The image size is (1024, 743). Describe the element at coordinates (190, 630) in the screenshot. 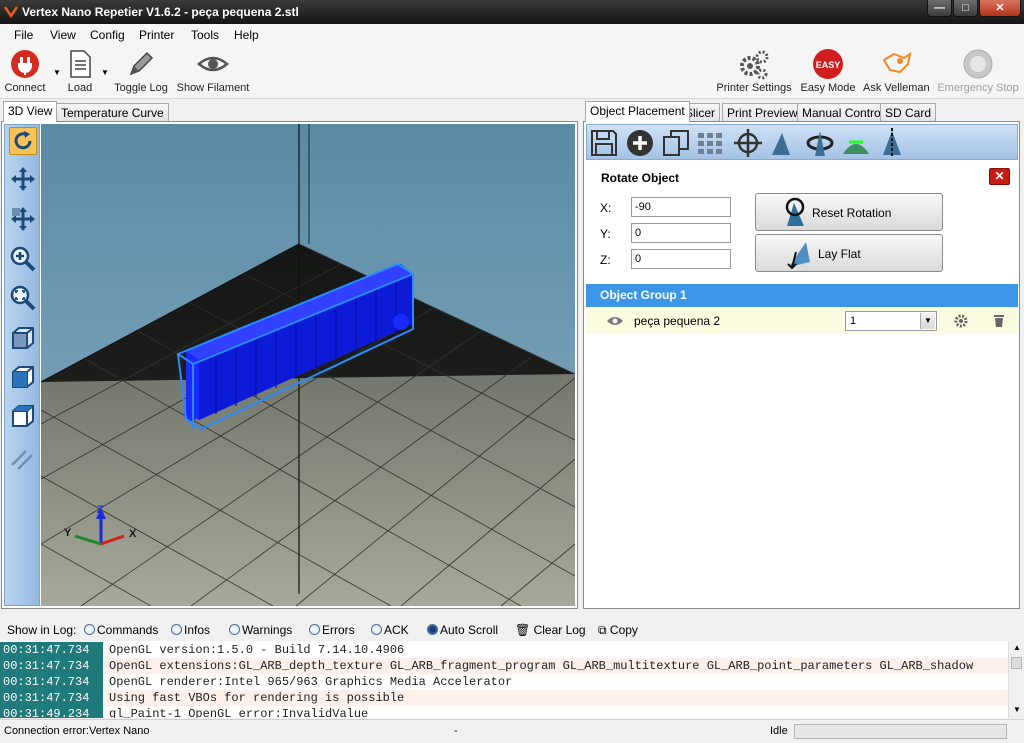

I see `log-infos-toggle: Infos` at that location.